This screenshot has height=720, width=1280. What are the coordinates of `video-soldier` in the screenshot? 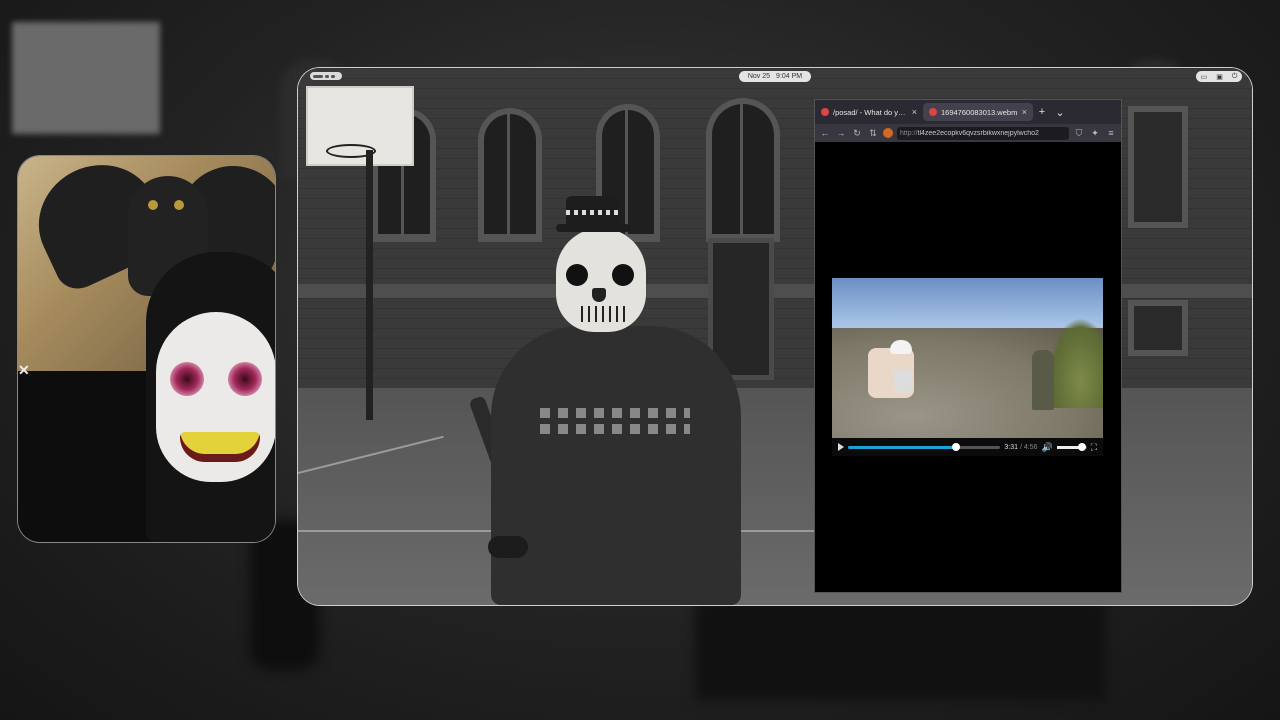 It's located at (1043, 380).